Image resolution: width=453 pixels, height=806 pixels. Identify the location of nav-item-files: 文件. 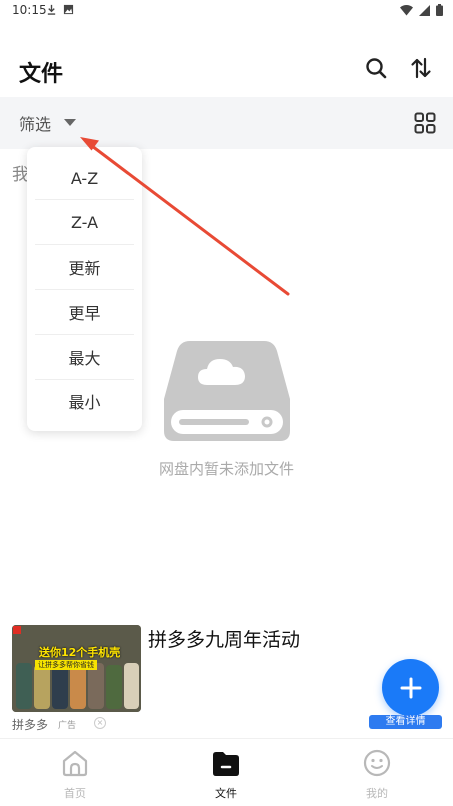
(226, 772).